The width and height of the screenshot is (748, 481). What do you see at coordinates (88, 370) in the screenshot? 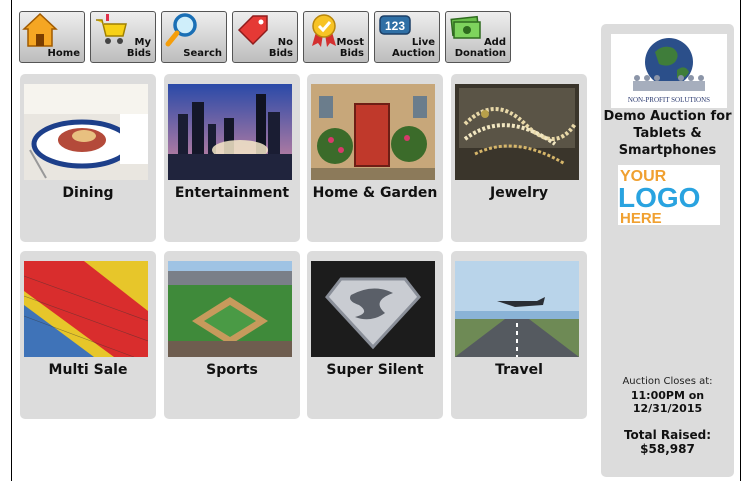
I see `category-label: Multi Sale` at bounding box center [88, 370].